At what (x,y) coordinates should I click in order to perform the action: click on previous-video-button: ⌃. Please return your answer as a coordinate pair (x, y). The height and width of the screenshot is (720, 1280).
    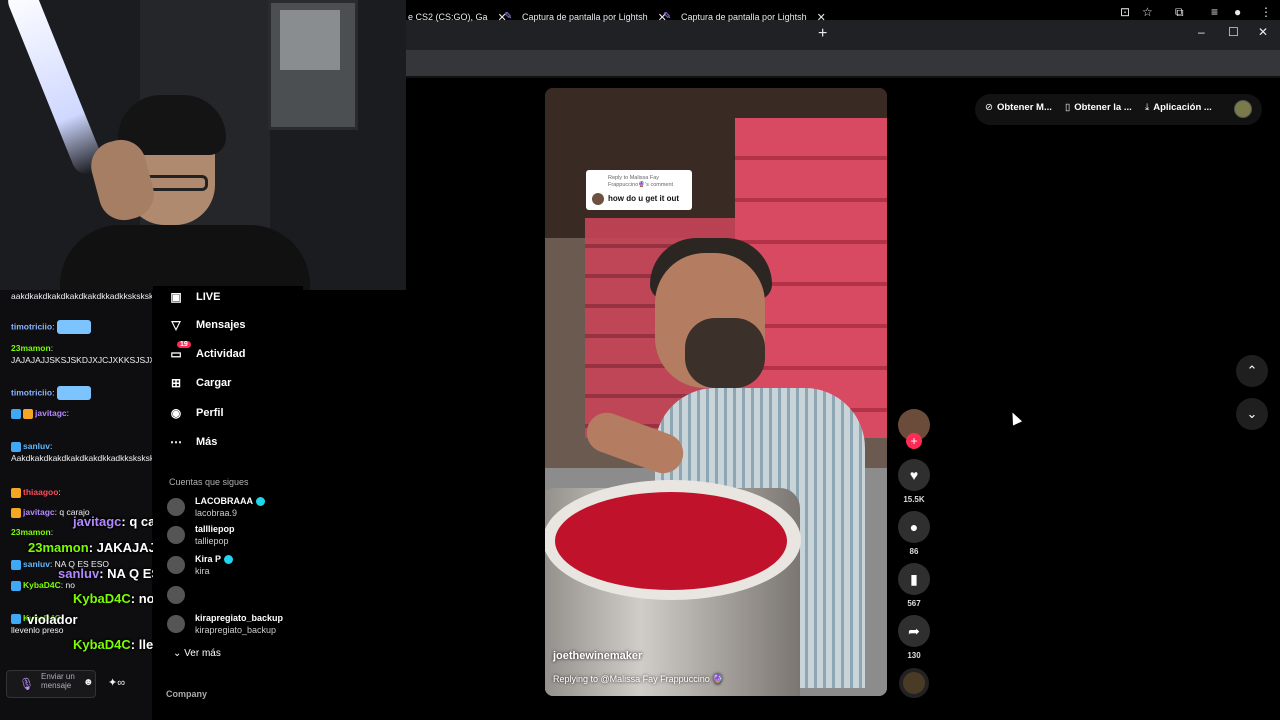
    Looking at the image, I should click on (1252, 371).